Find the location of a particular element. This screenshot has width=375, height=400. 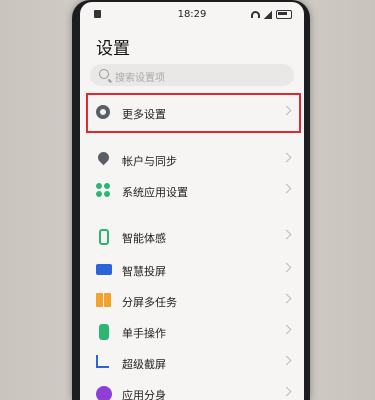

search-input: 搜索设置项 is located at coordinates (192, 75).